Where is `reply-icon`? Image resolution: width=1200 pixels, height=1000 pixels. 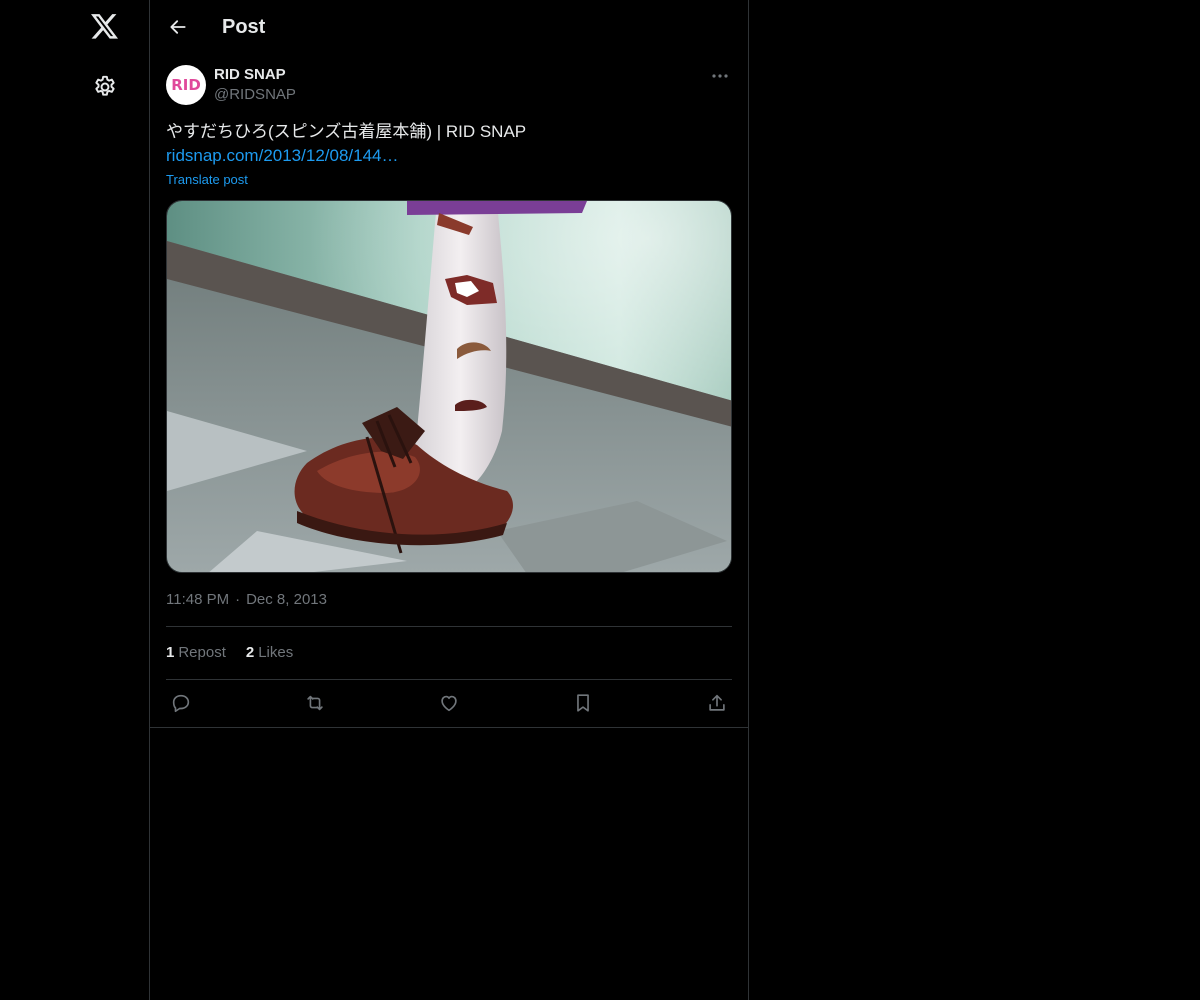 reply-icon is located at coordinates (181, 703).